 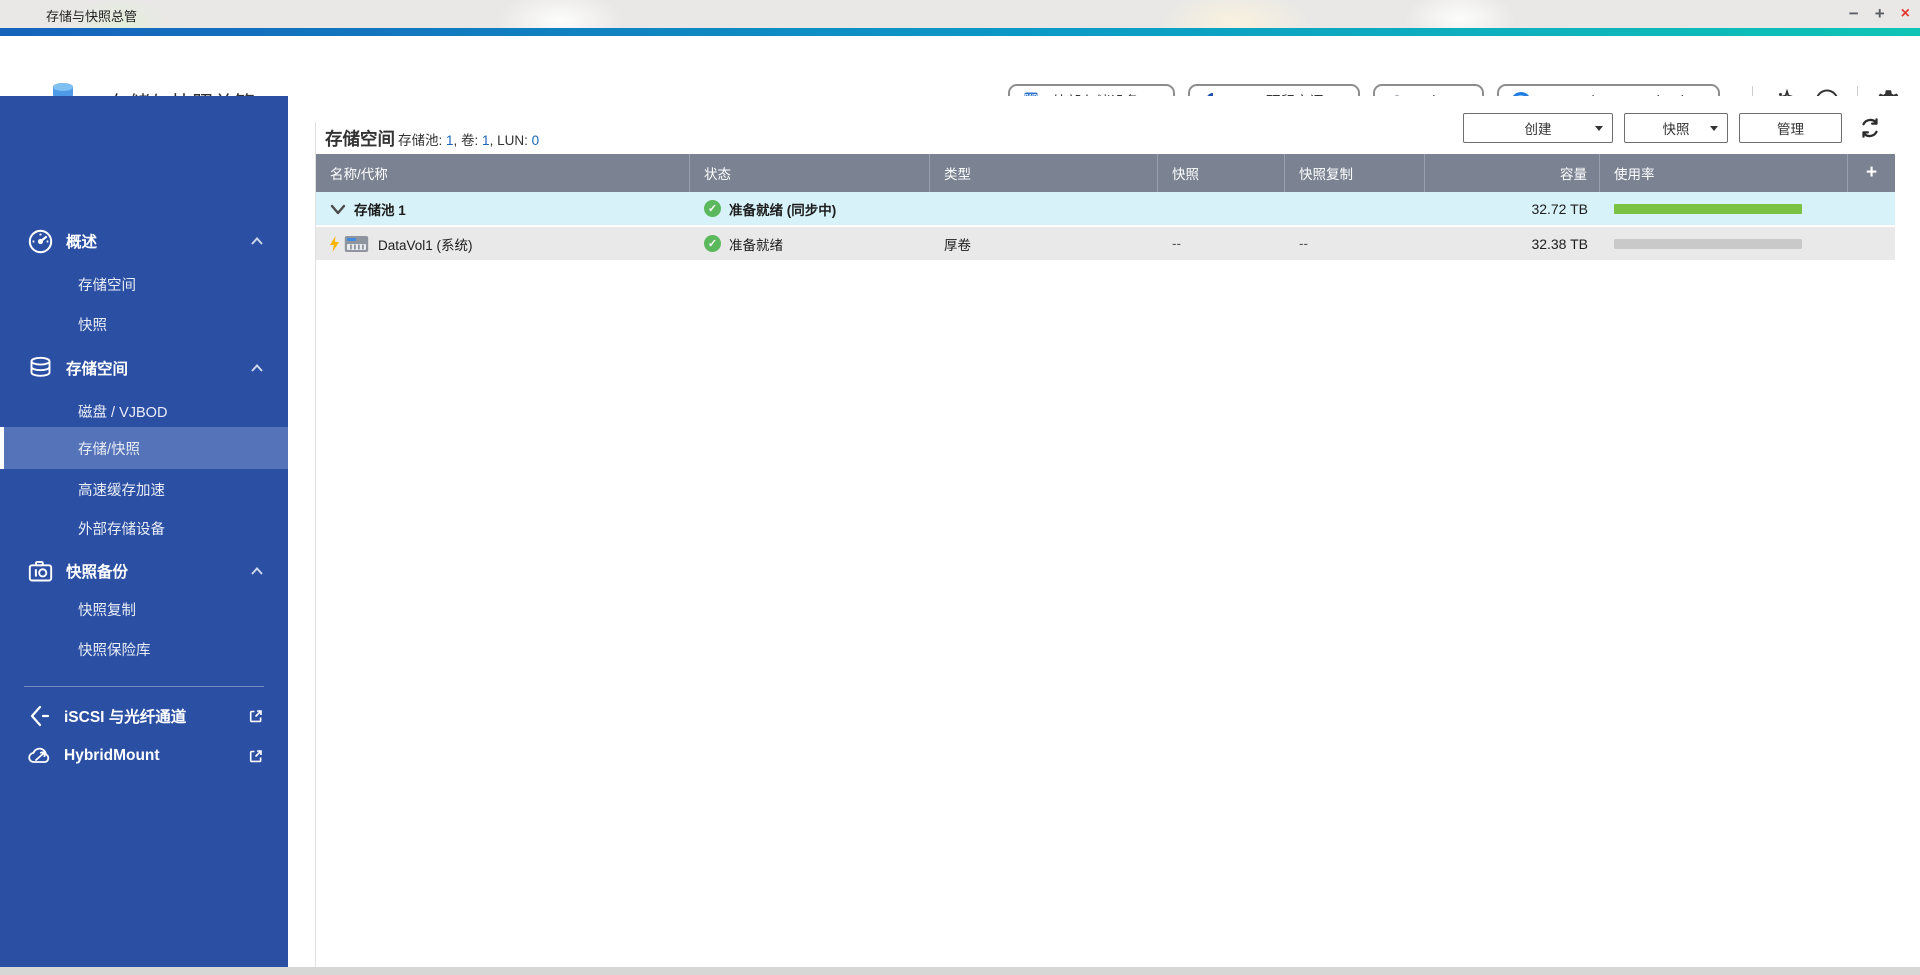 What do you see at coordinates (144, 284) in the screenshot?
I see `sidebar-item-storage-space: 存储空间` at bounding box center [144, 284].